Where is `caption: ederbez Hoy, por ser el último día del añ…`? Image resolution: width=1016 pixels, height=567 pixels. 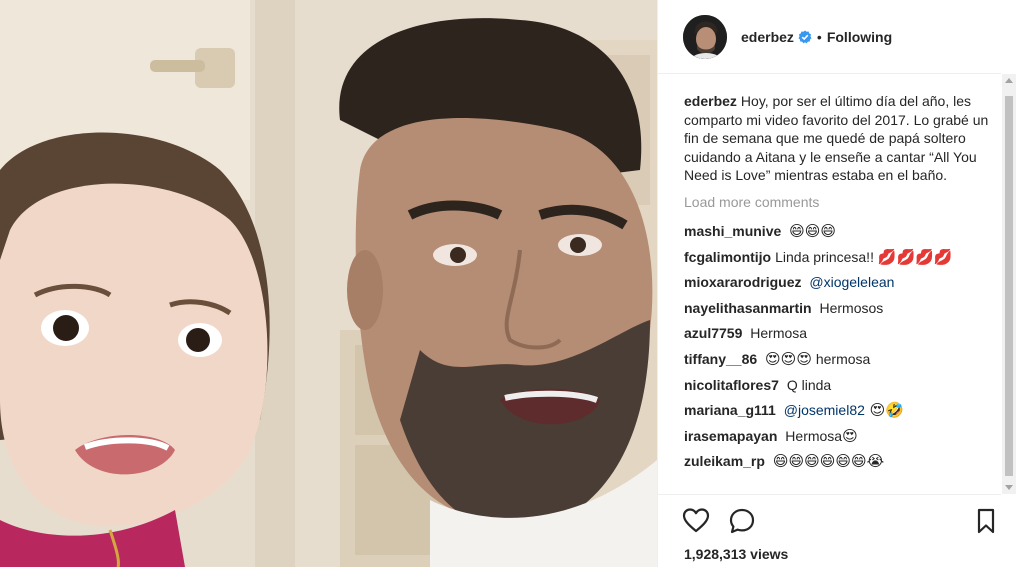
caption: ederbez Hoy, por ser el último día del añ… is located at coordinates (838, 138).